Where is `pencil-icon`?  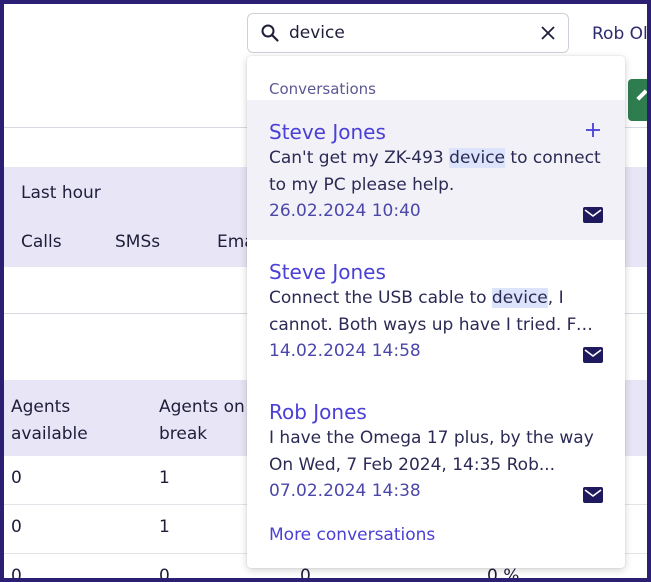 pencil-icon is located at coordinates (641, 95).